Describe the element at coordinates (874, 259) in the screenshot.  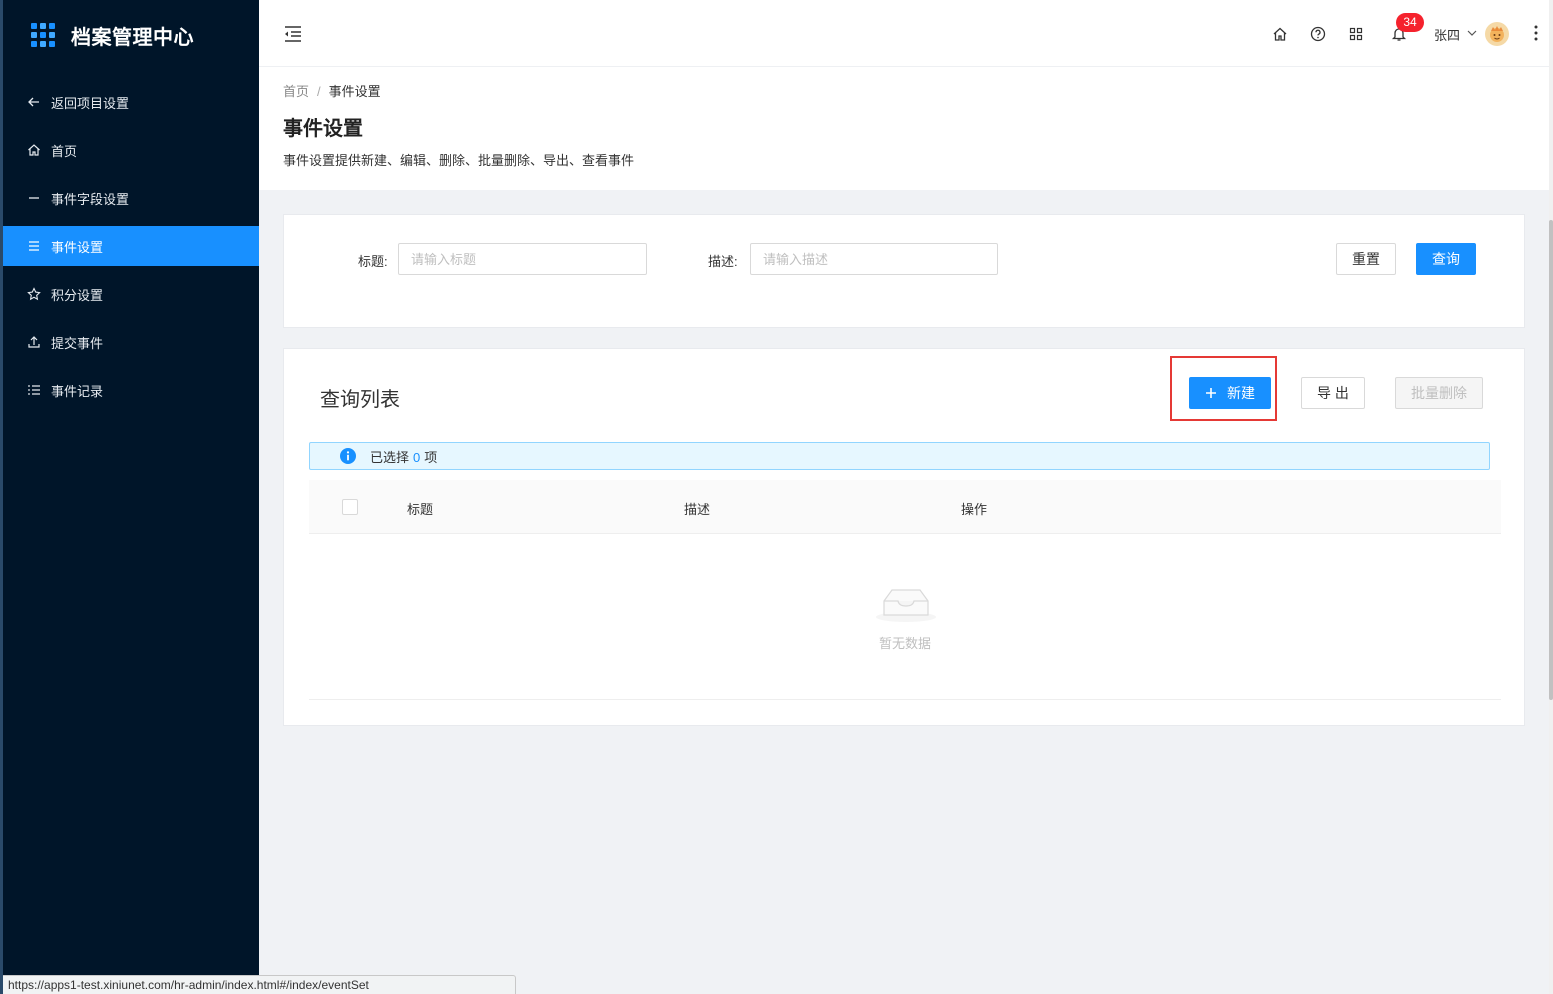
I see `description-input` at that location.